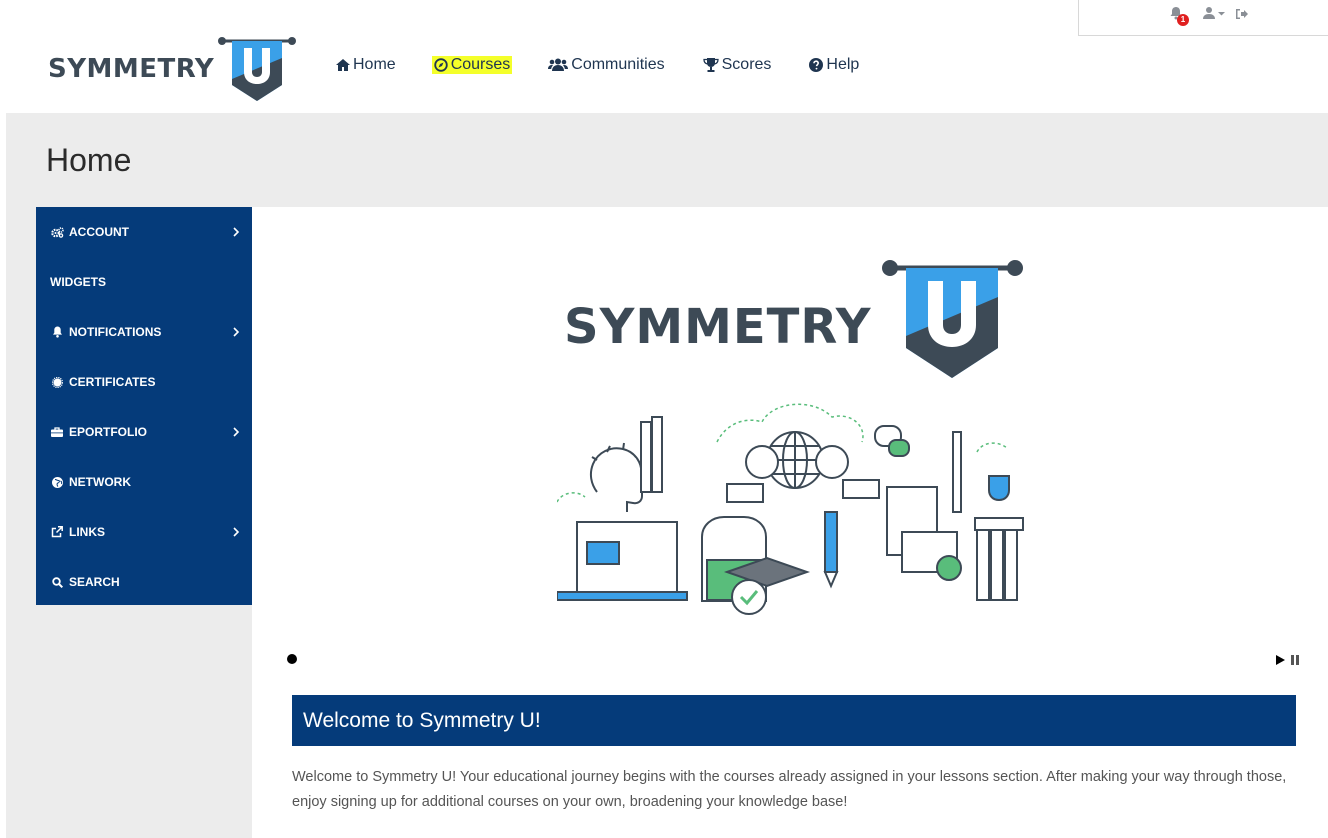 This screenshot has width=1328, height=838. I want to click on main-navigation: Home Courses Communities Scores Help, so click(616, 65).